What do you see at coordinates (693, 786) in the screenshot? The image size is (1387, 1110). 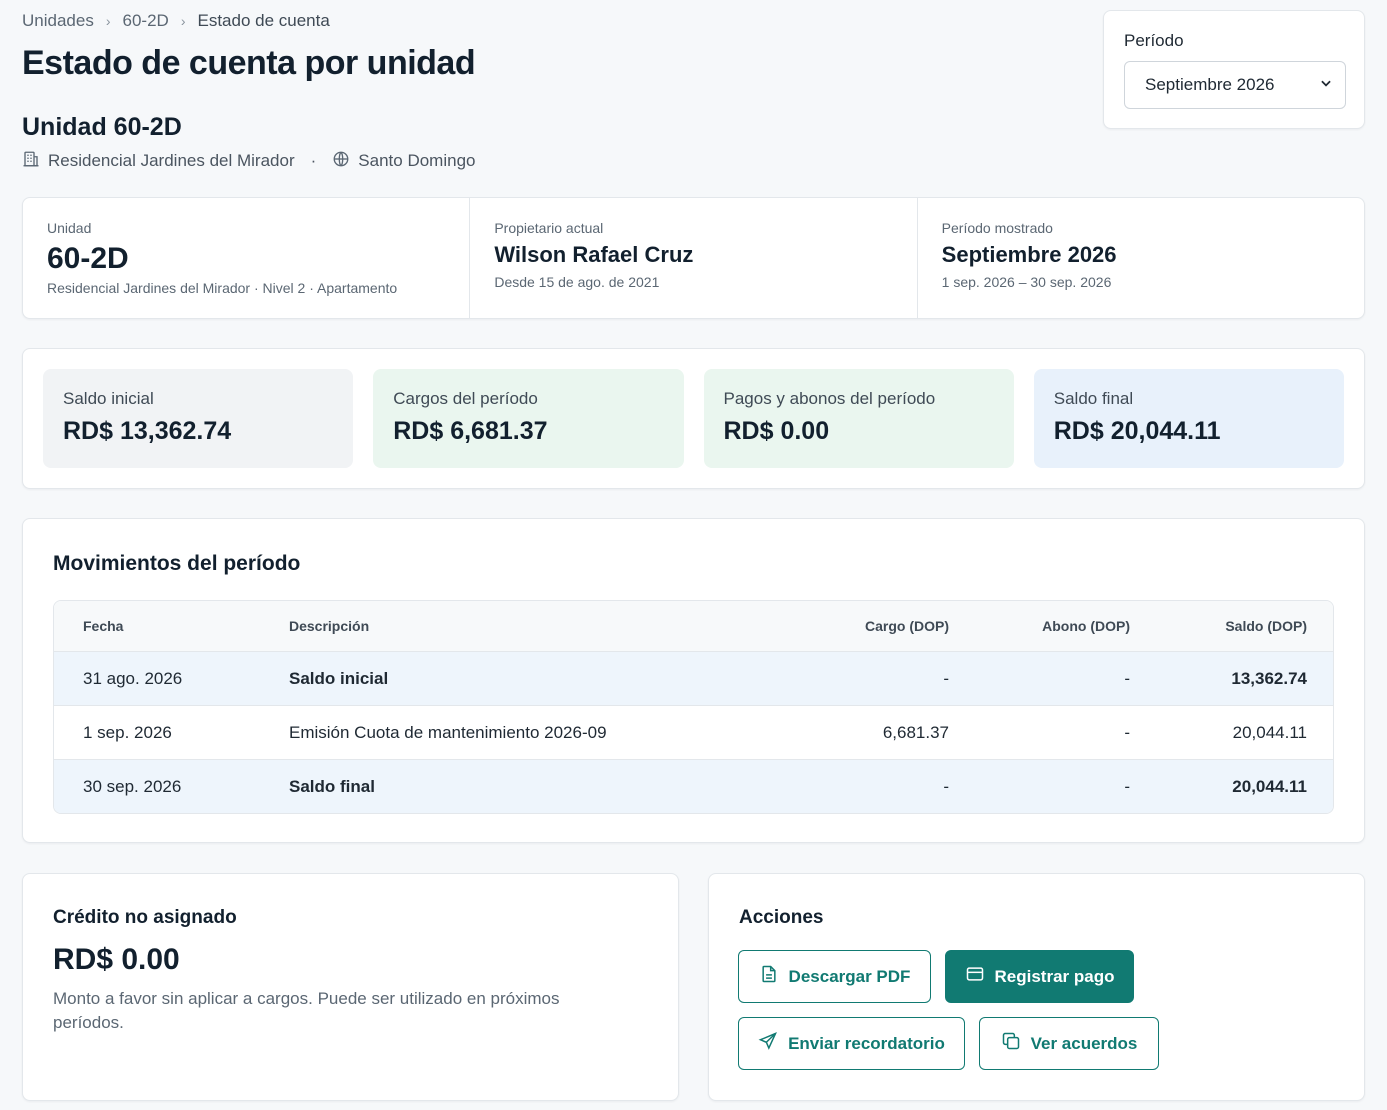 I see `table-row: 30 sep. 2026 Saldo final - - 20,044.11` at bounding box center [693, 786].